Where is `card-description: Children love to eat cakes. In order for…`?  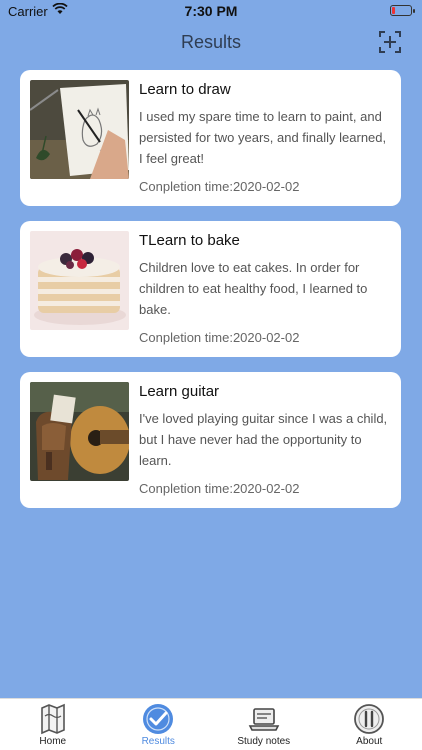 card-description: Children love to eat cakes. In order for… is located at coordinates (253, 288).